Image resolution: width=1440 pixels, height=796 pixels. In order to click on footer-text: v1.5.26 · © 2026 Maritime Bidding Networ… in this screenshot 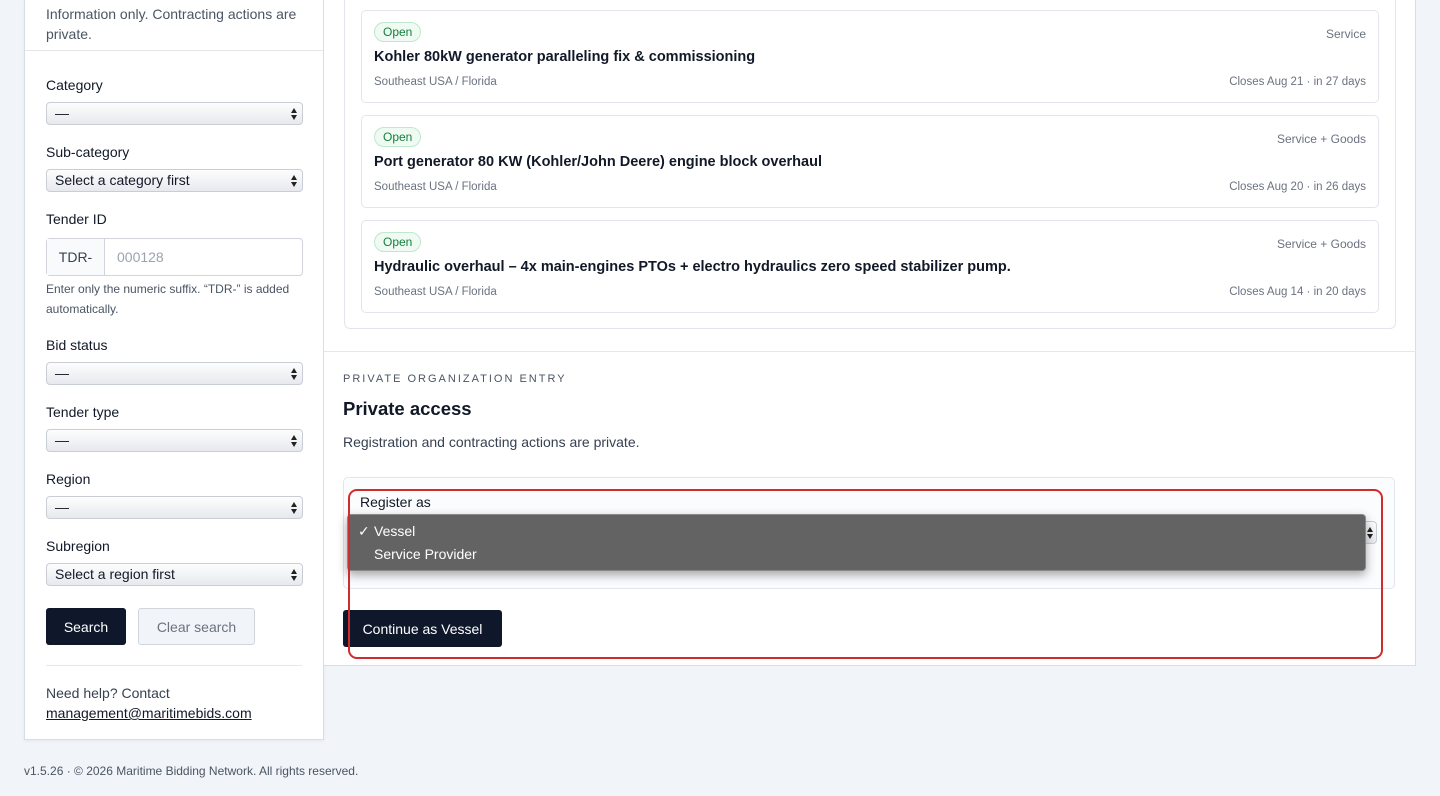, I will do `click(191, 771)`.